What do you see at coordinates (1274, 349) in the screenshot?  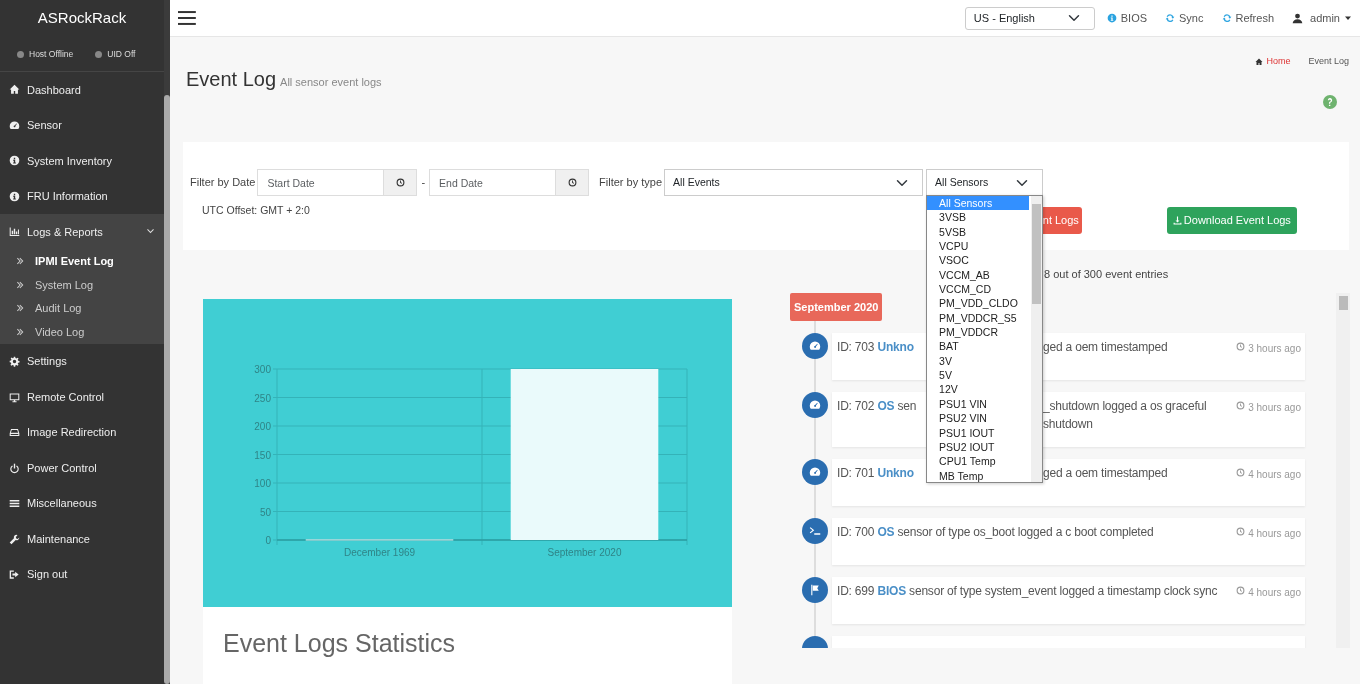 I see `timestamp: 3 hours ago` at bounding box center [1274, 349].